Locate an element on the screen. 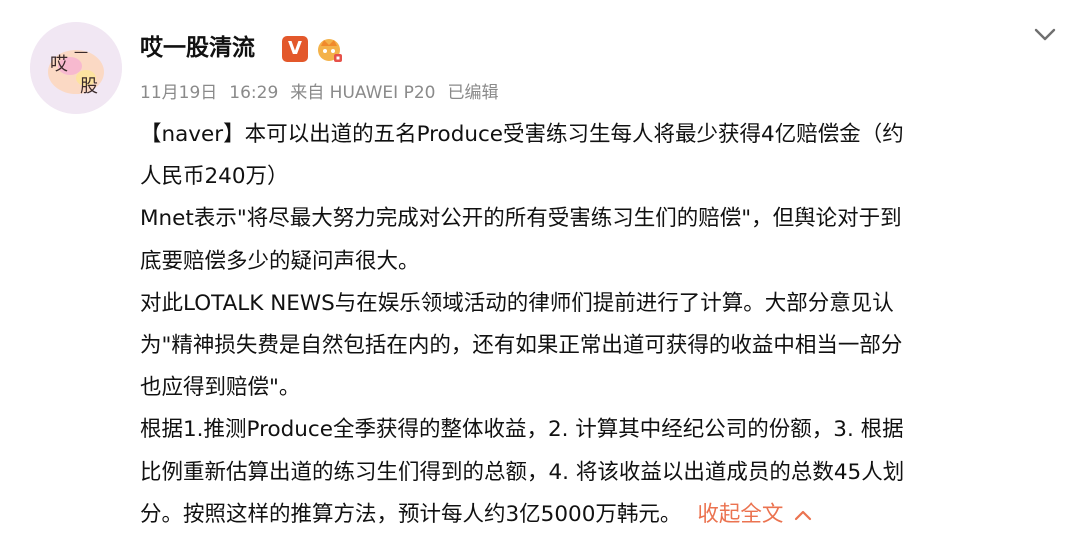 Image resolution: width=1080 pixels, height=544 pixels. chevron-up-icon is located at coordinates (803, 515).